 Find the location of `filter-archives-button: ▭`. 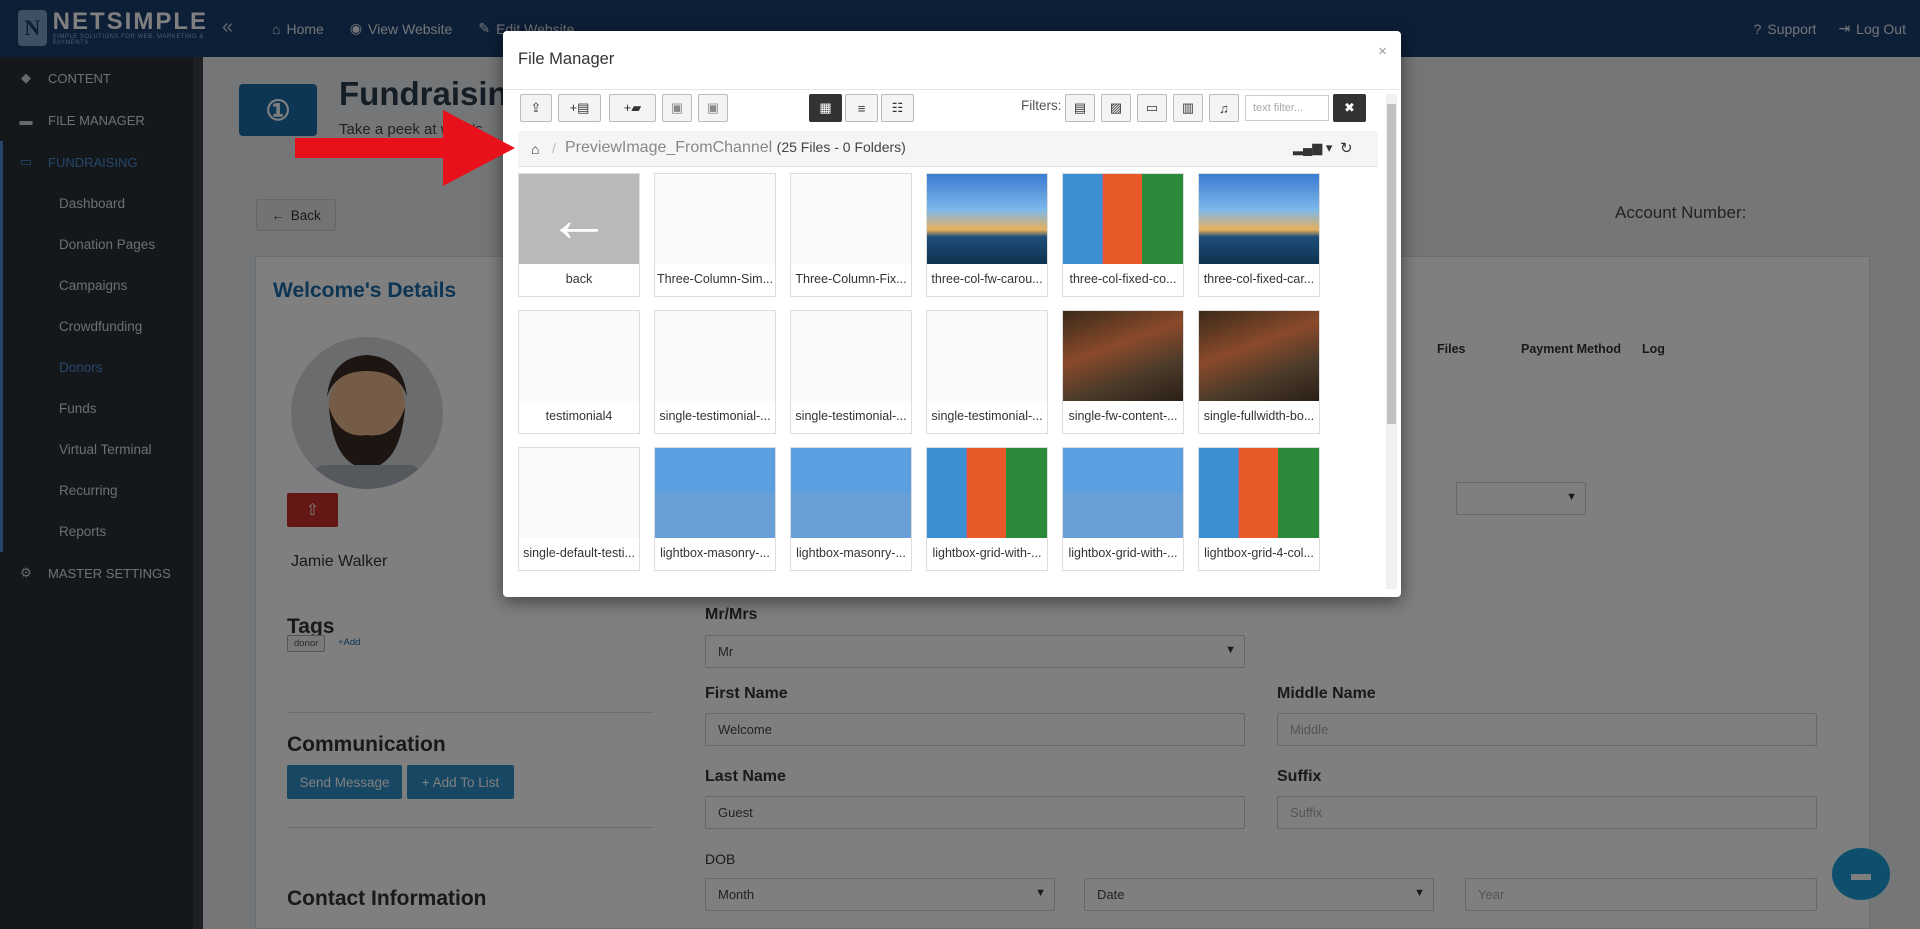

filter-archives-button: ▭ is located at coordinates (1152, 108).